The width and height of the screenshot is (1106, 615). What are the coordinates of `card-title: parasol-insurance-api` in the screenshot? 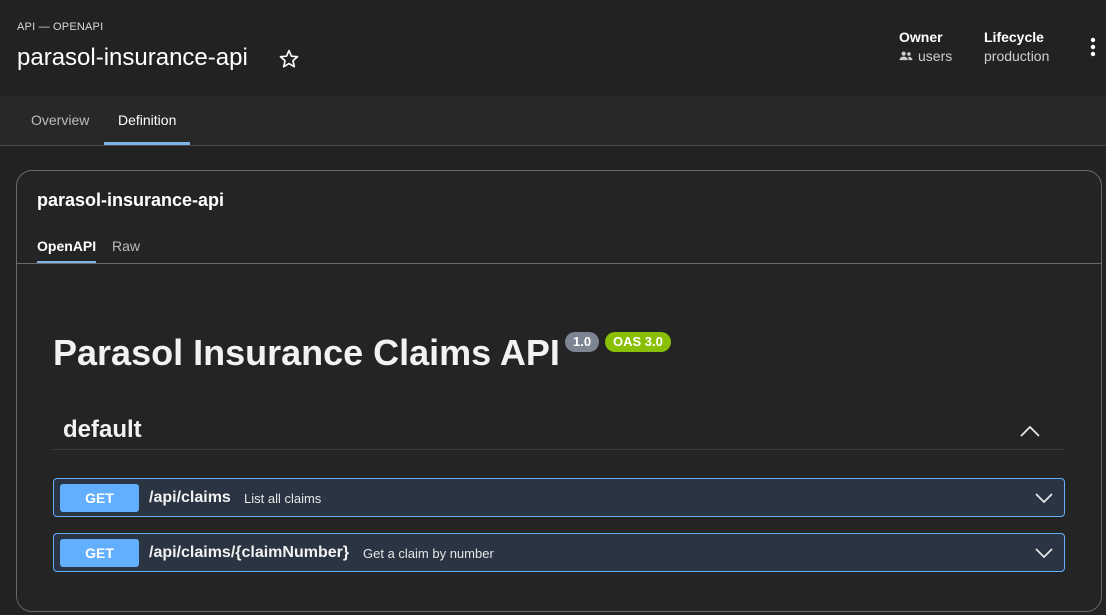 It's located at (131, 200).